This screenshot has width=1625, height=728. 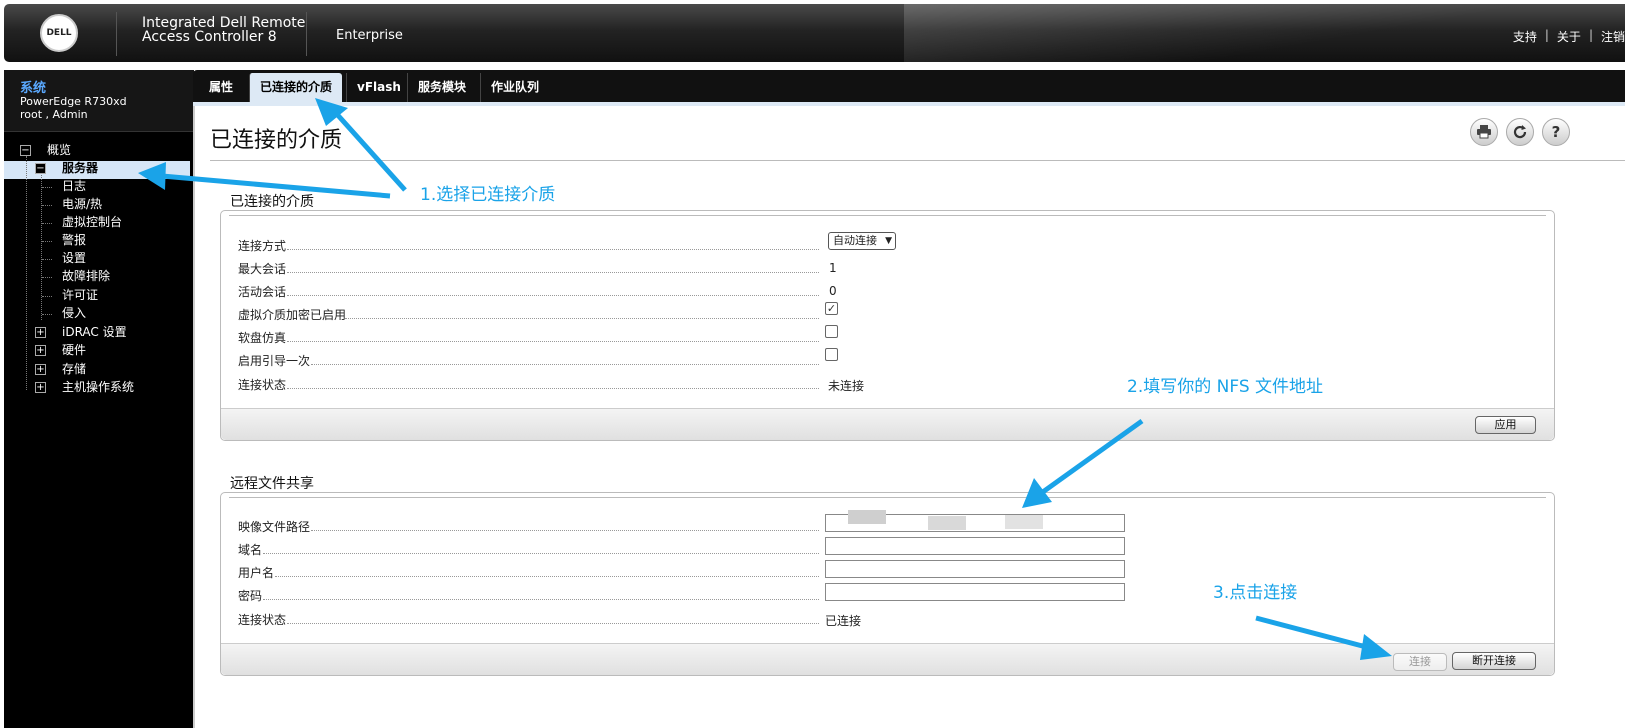 What do you see at coordinates (276, 140) in the screenshot?
I see `page-title: 已连接的介质` at bounding box center [276, 140].